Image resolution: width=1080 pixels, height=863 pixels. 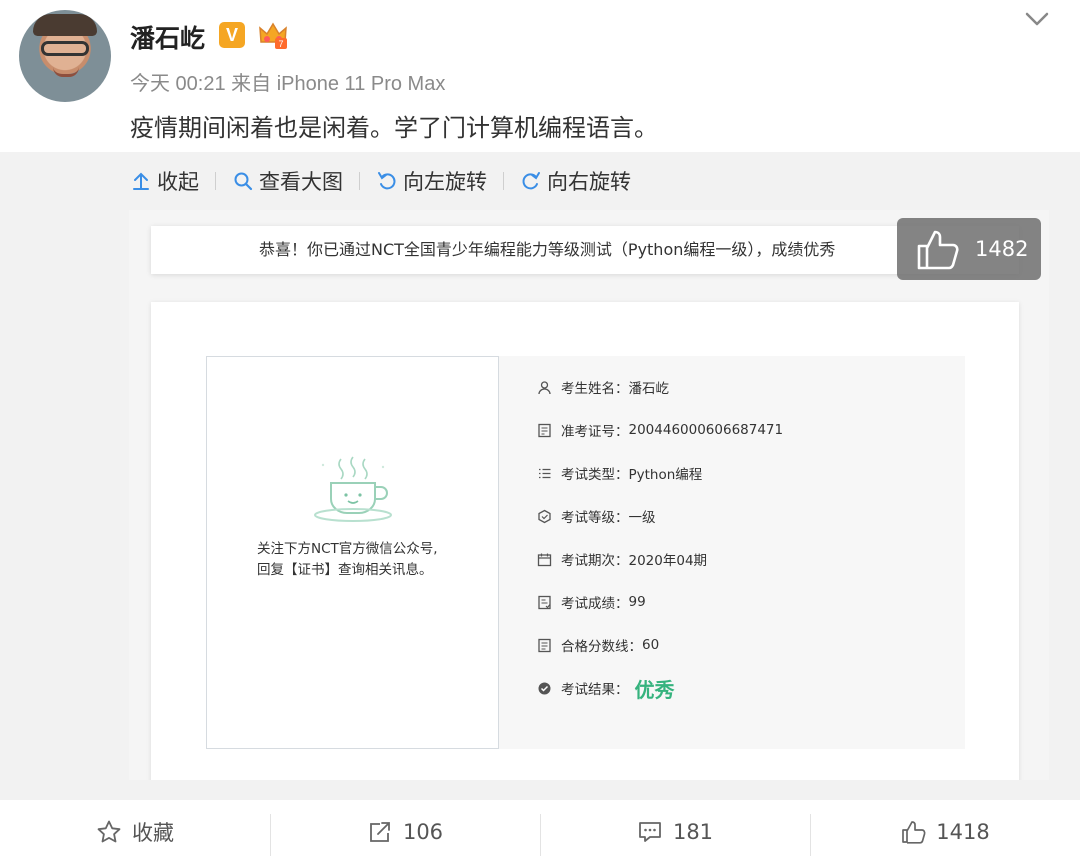 I want to click on collapse-button: 收起, so click(x=164, y=181).